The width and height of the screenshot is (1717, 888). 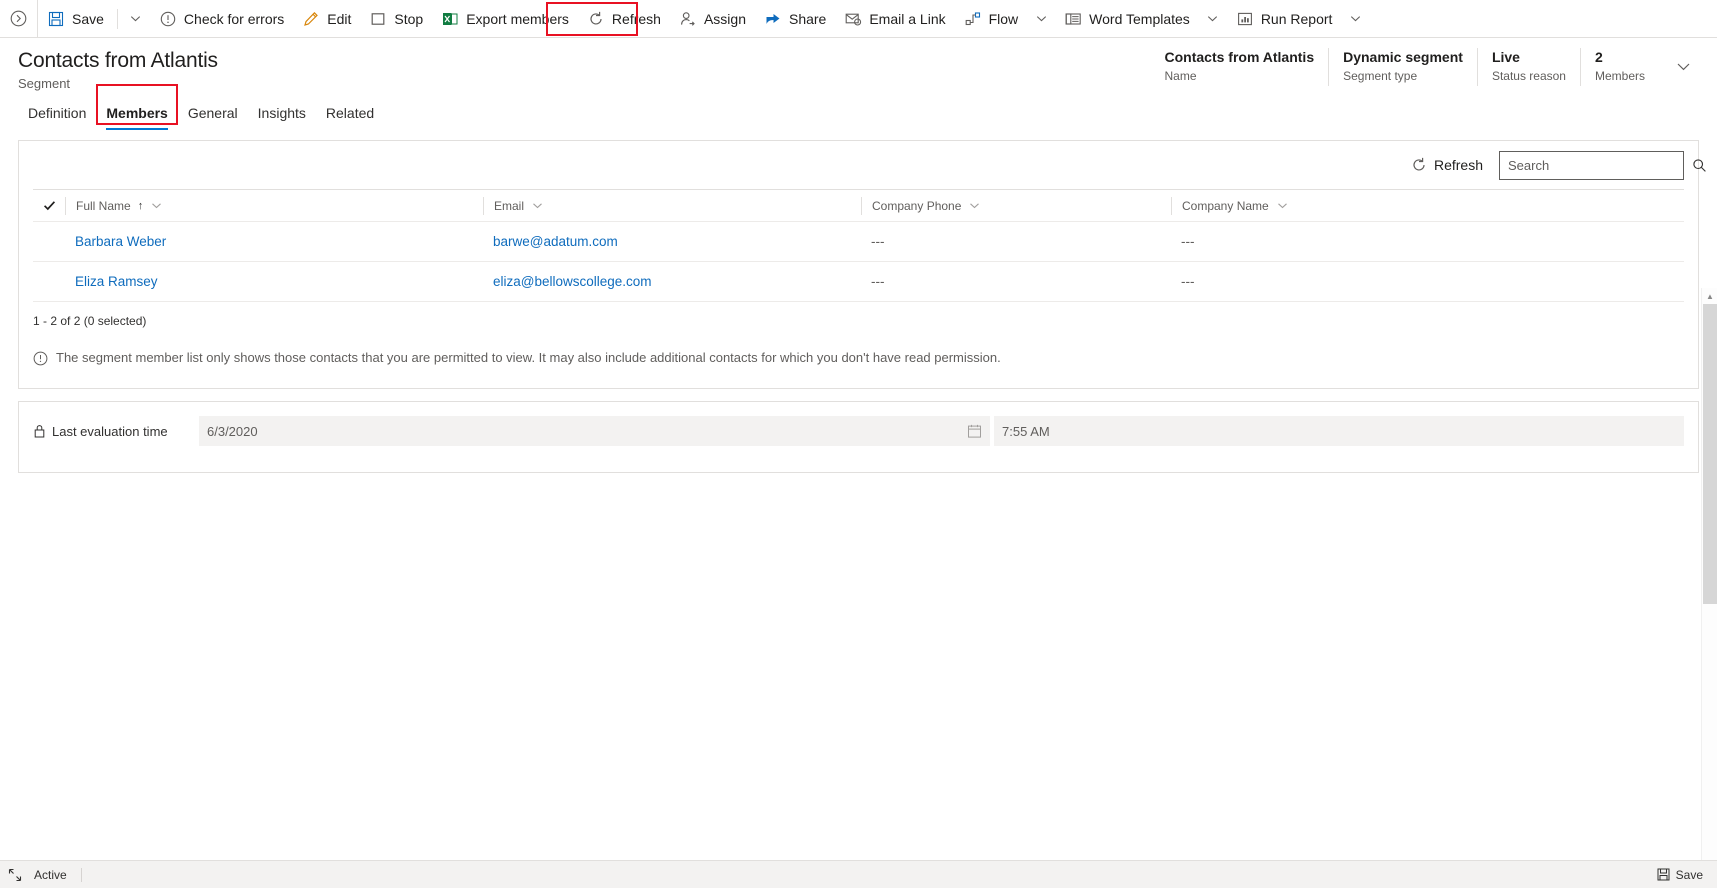 I want to click on check-for-errors-button: Check for errors, so click(x=221, y=19).